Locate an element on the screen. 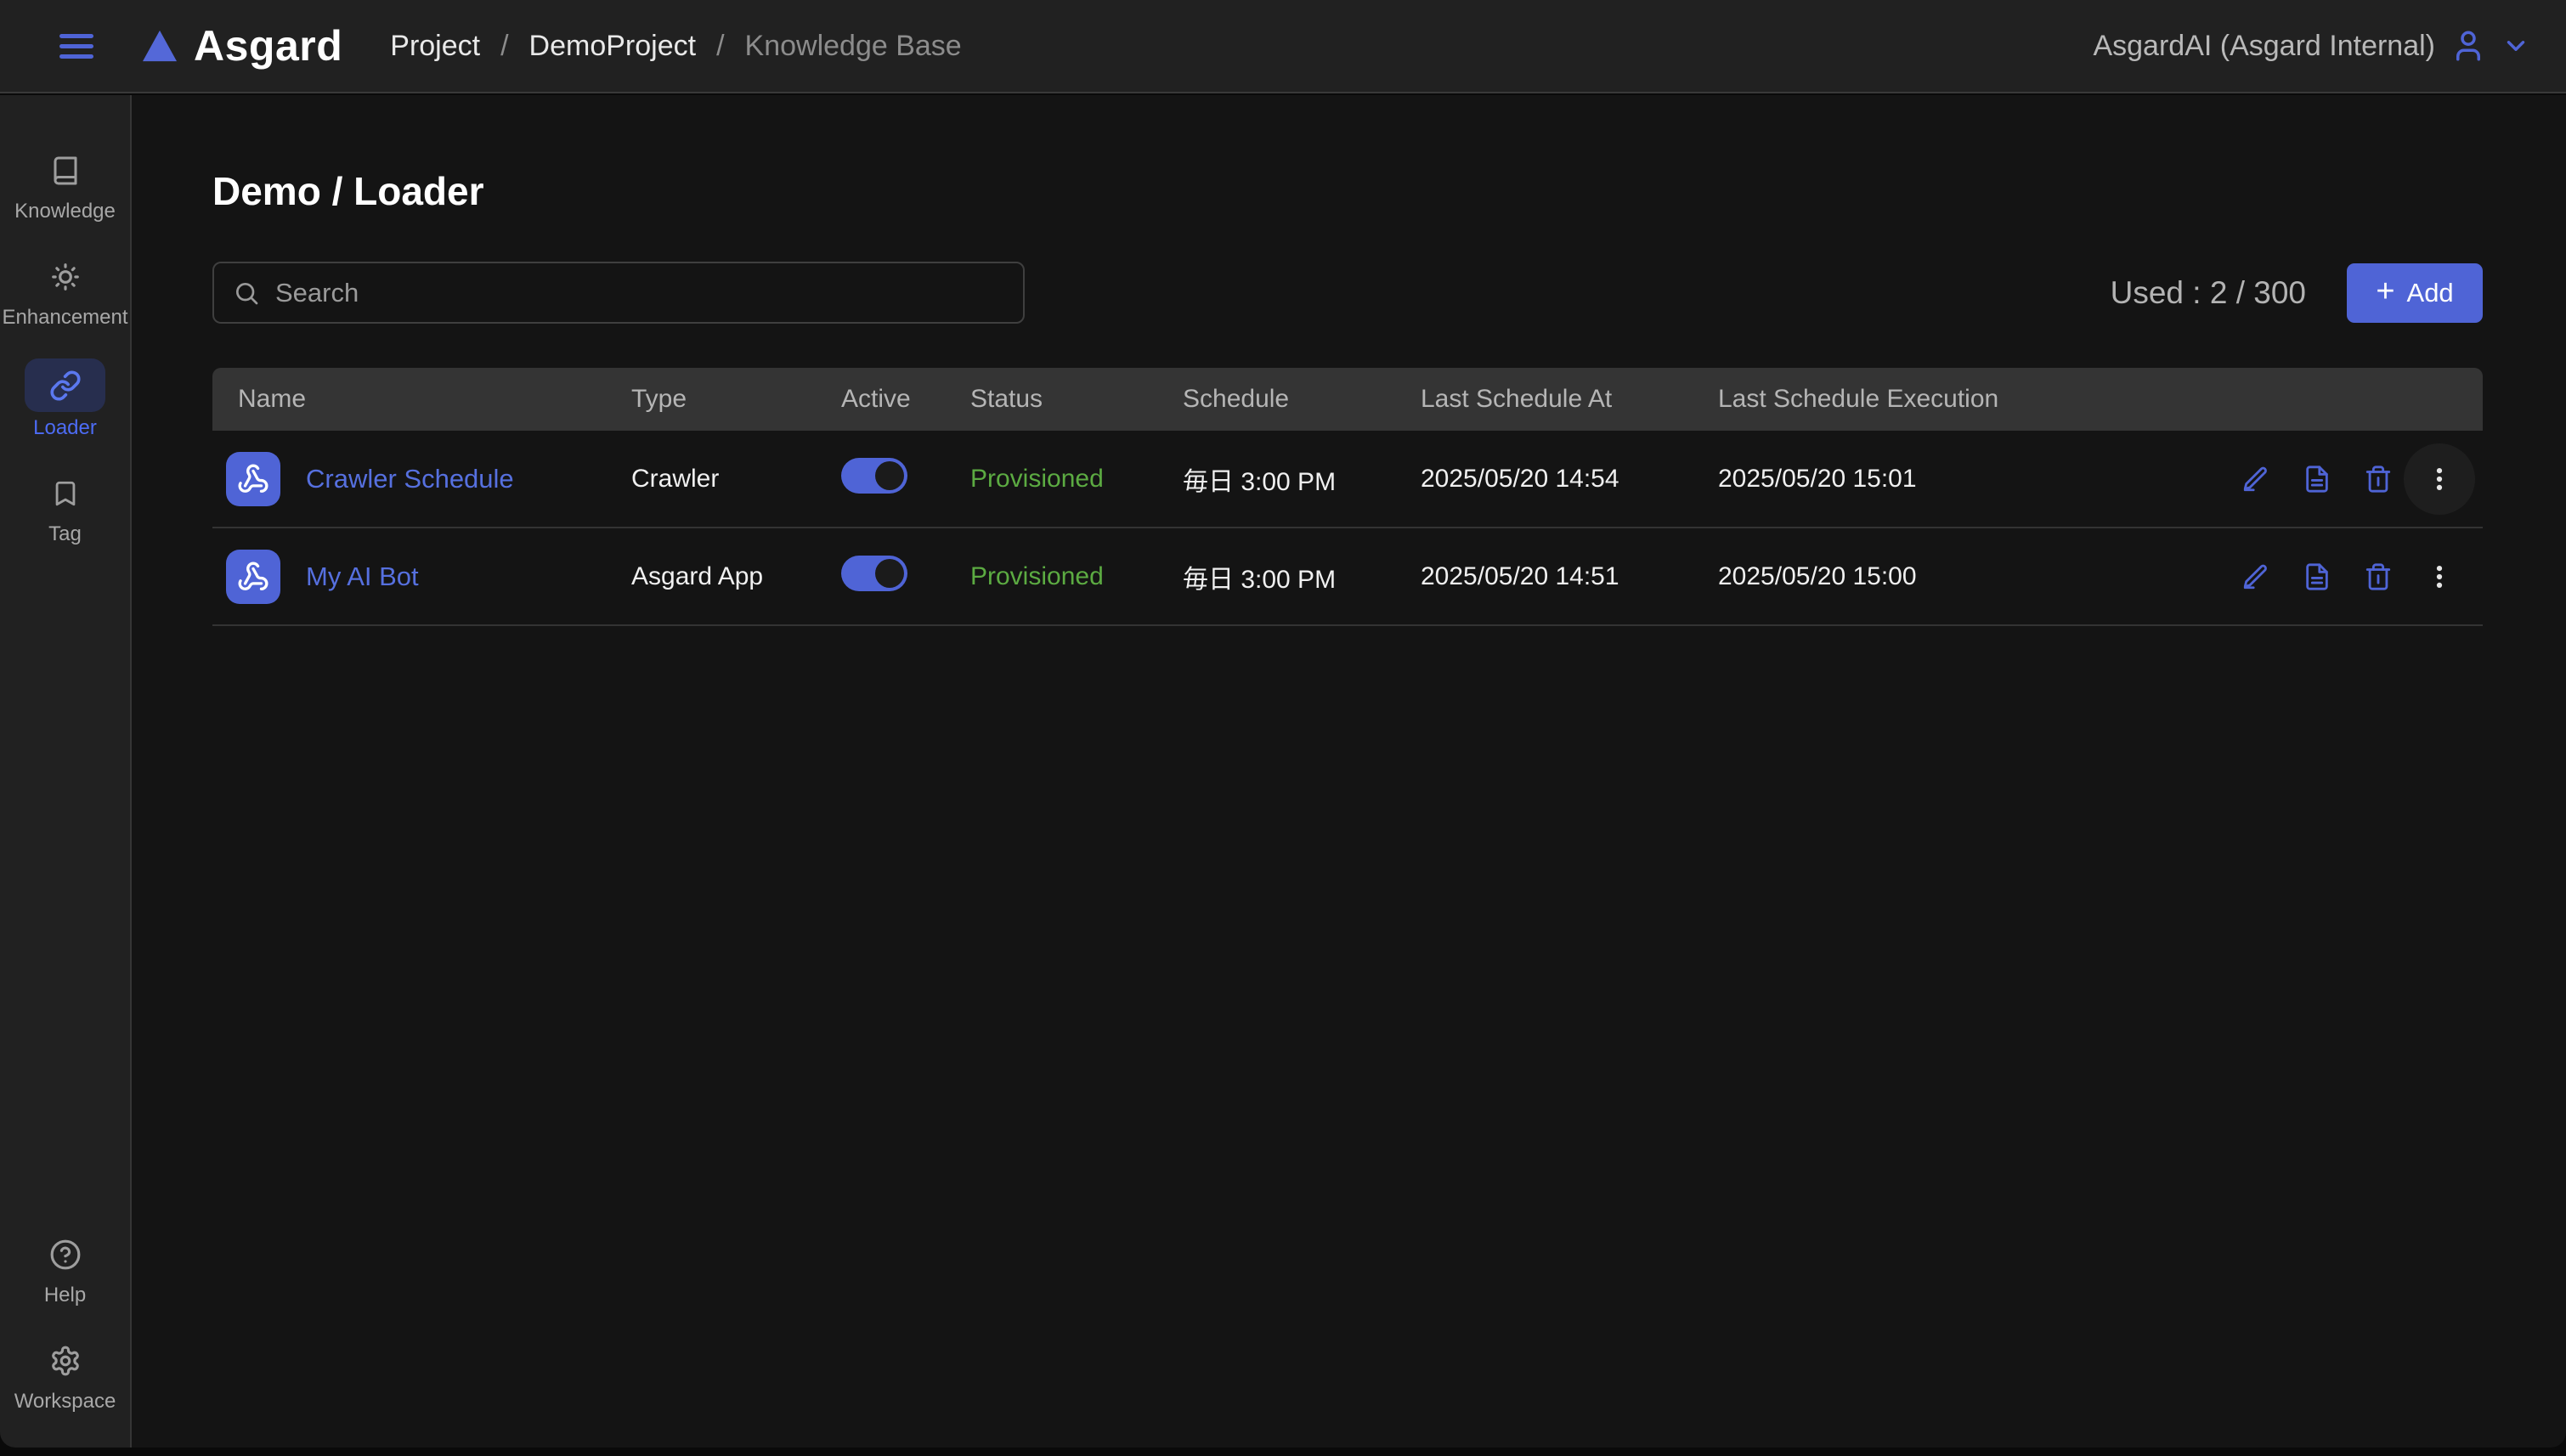 This screenshot has width=2566, height=1456. sidebar-item-label: Knowledge is located at coordinates (65, 212).